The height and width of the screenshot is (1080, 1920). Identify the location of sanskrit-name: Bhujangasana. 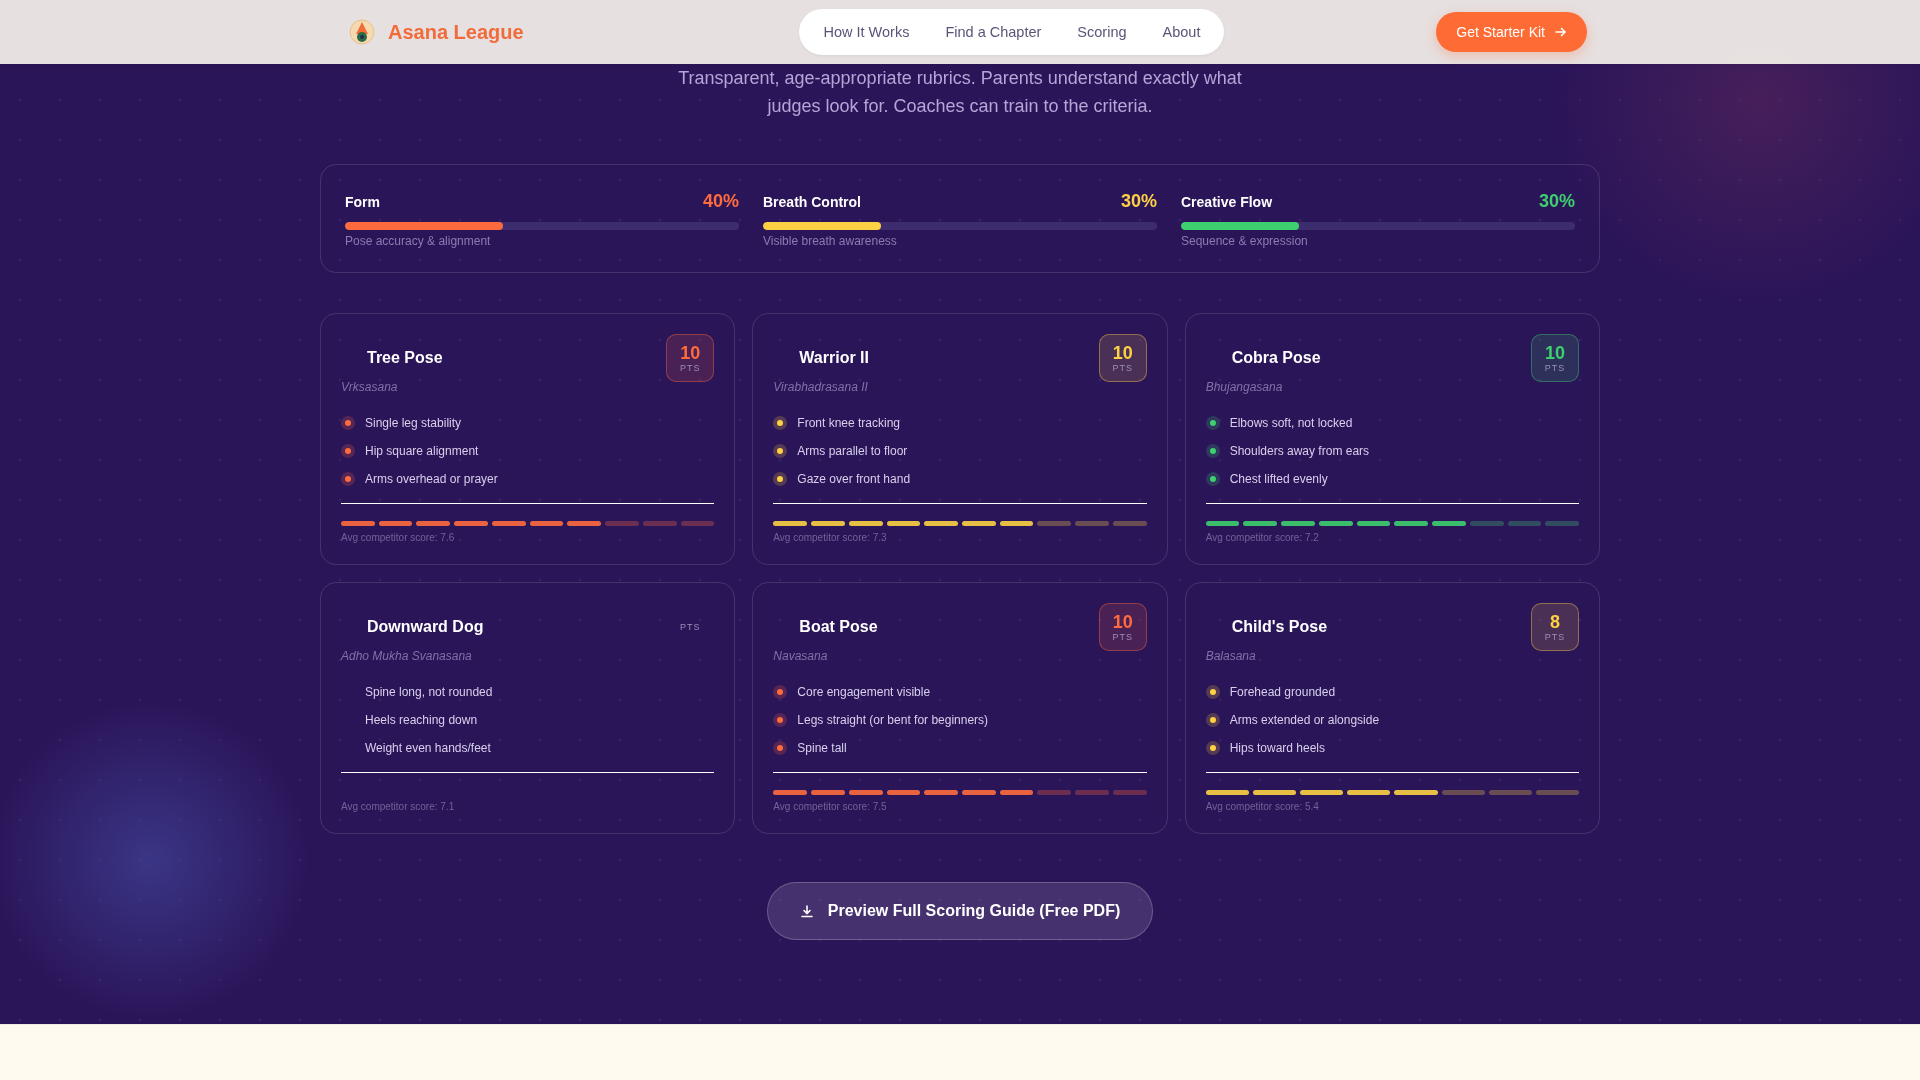
(1244, 387).